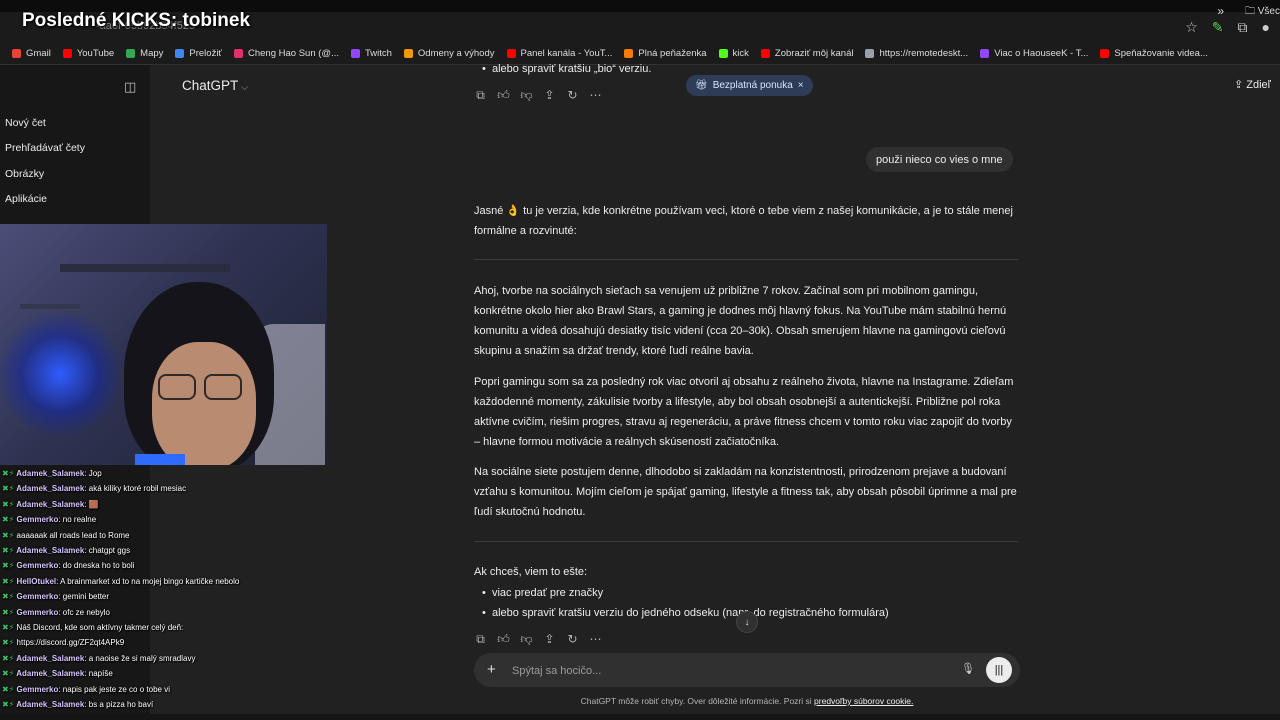 The height and width of the screenshot is (720, 1280). What do you see at coordinates (119, 704) in the screenshot?
I see `chat-text: : bs a pizza ho baví` at bounding box center [119, 704].